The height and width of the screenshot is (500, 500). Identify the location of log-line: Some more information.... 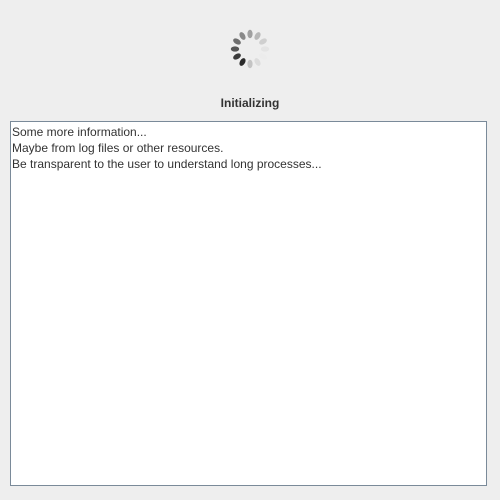
(79, 132).